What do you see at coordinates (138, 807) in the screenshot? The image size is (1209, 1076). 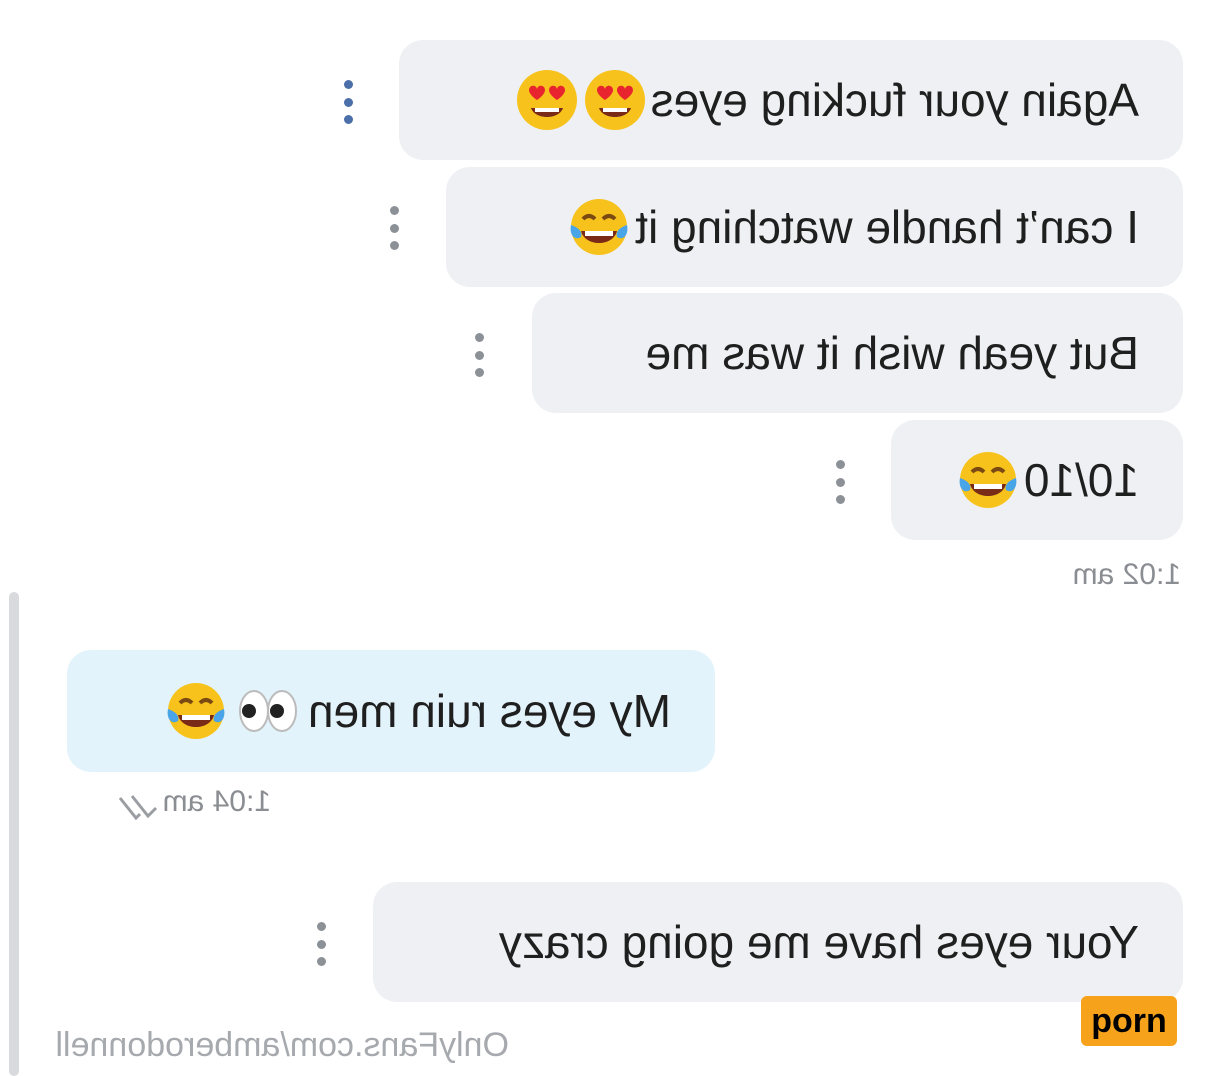 I see `double-check-icon` at bounding box center [138, 807].